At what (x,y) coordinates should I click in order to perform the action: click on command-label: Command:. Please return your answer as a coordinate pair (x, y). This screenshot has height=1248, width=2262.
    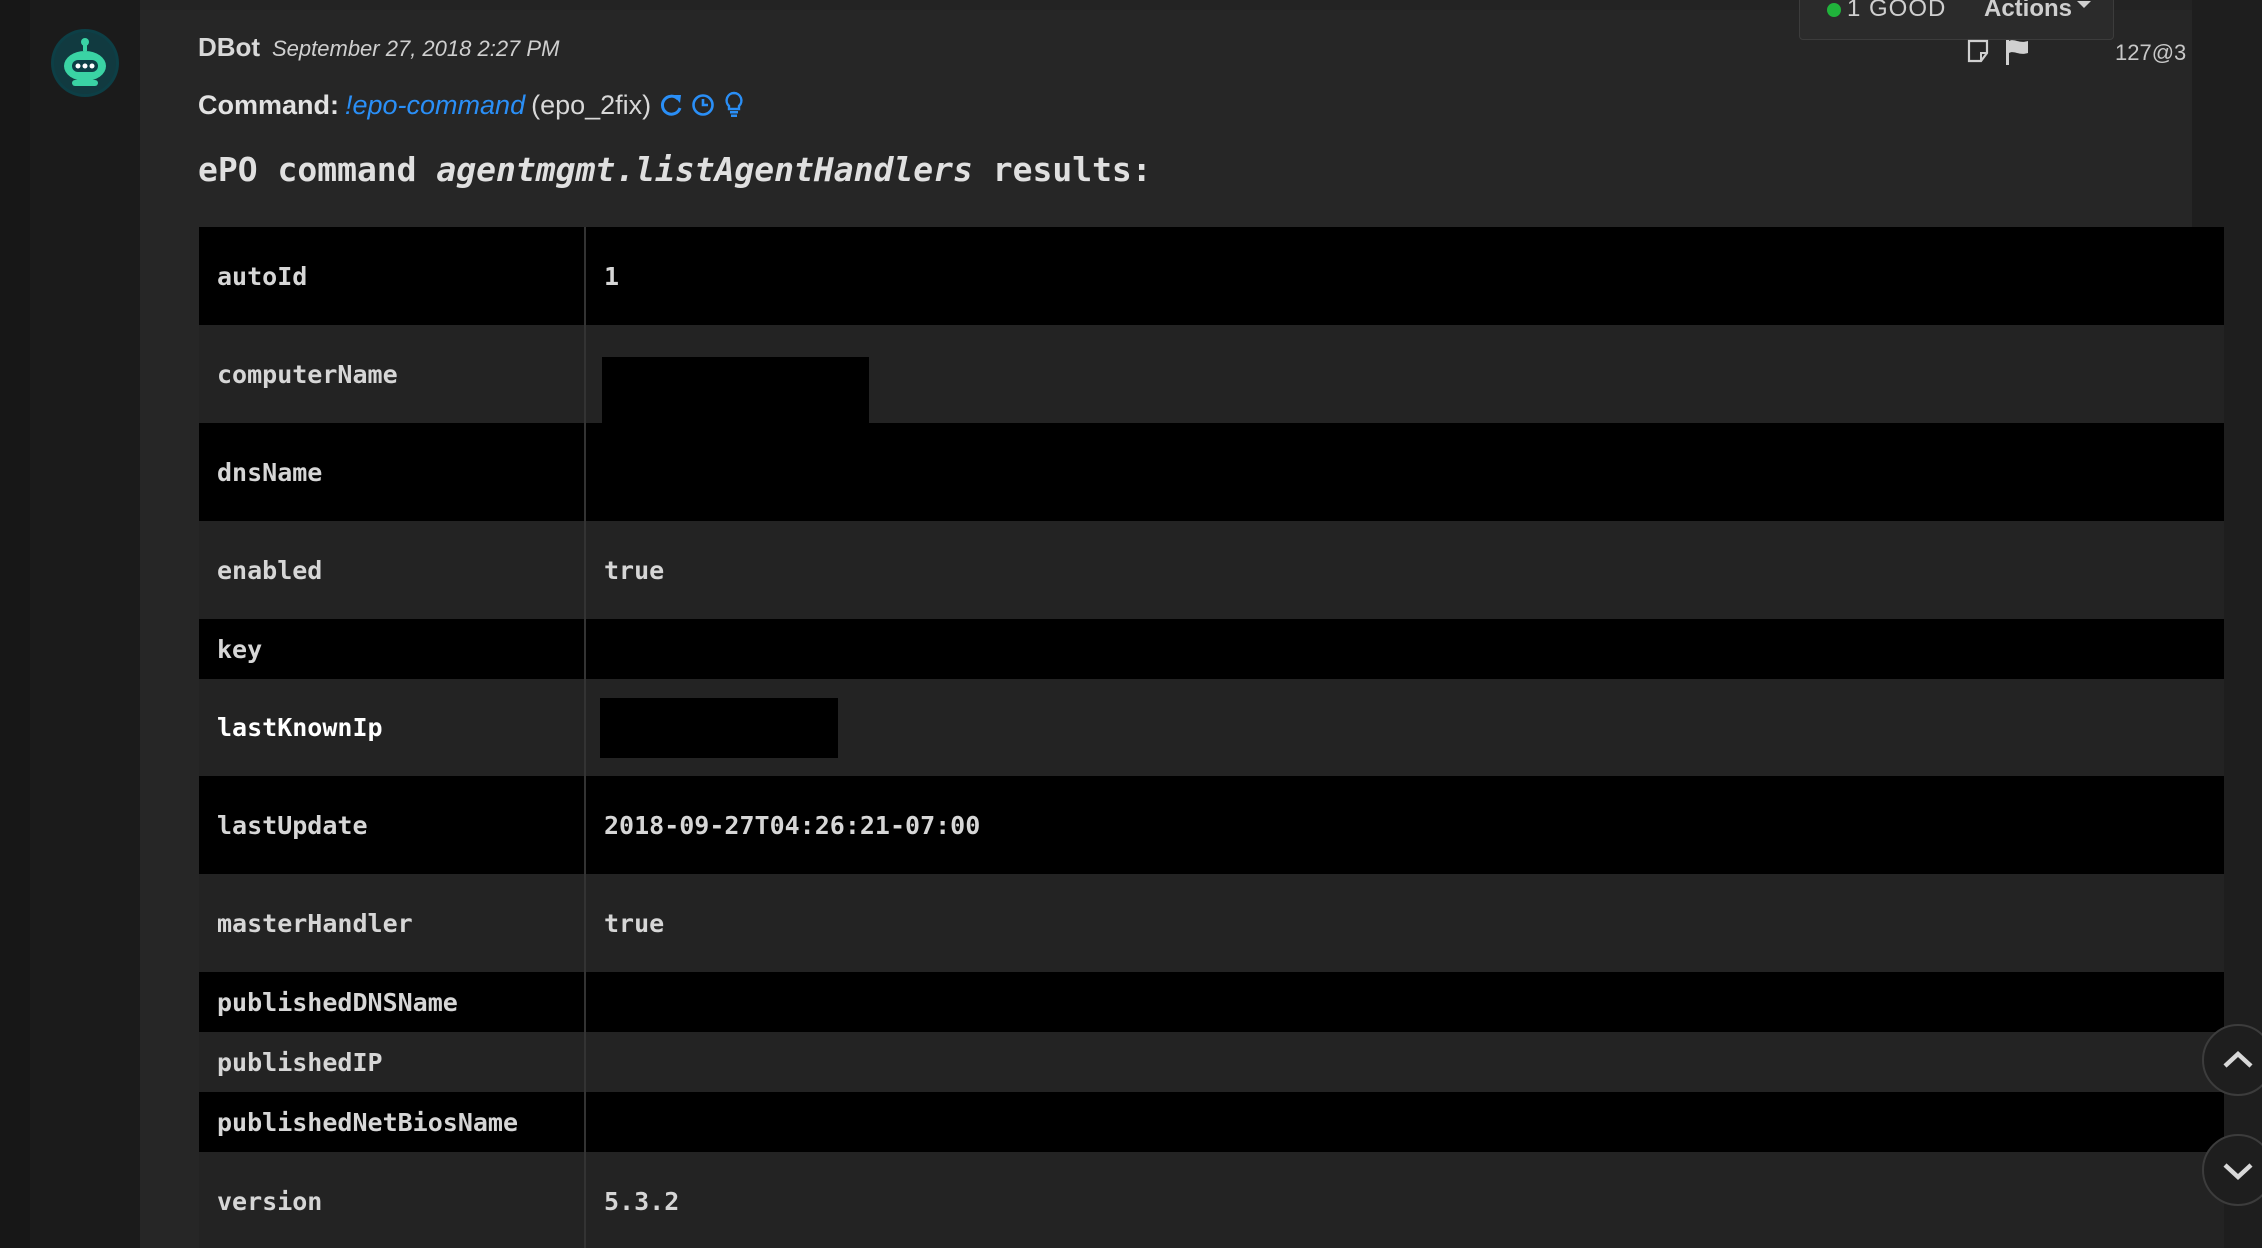
    Looking at the image, I should click on (268, 105).